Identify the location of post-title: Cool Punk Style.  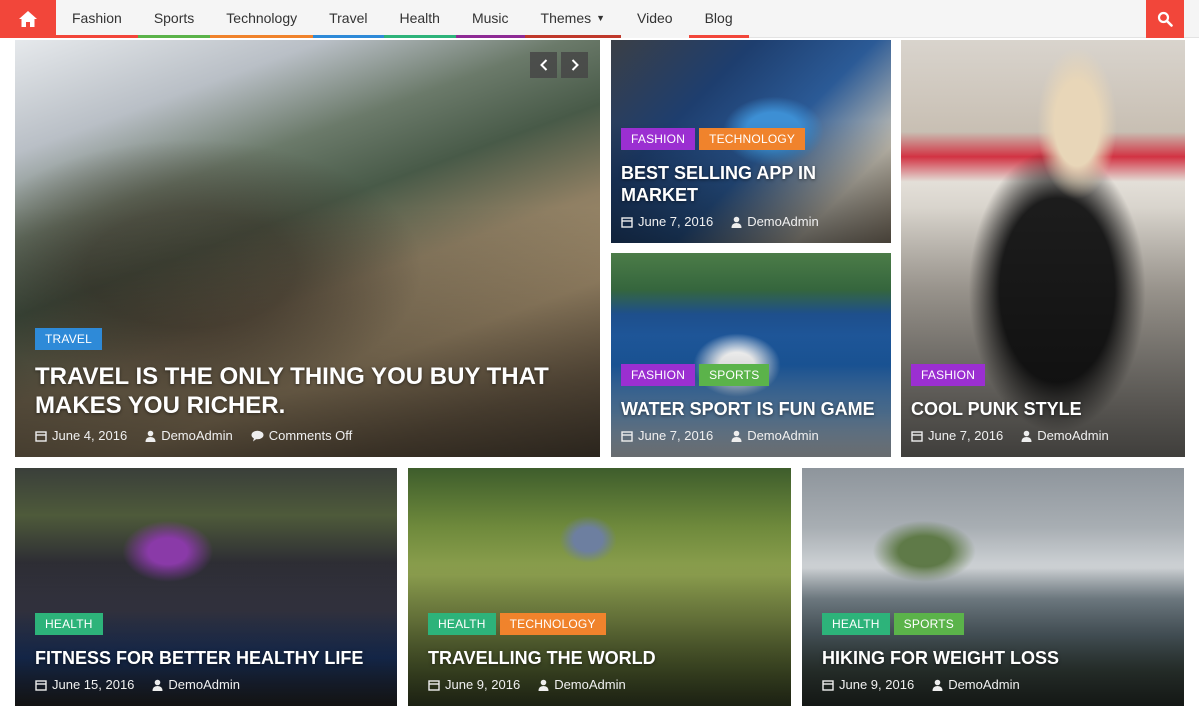
(1041, 409).